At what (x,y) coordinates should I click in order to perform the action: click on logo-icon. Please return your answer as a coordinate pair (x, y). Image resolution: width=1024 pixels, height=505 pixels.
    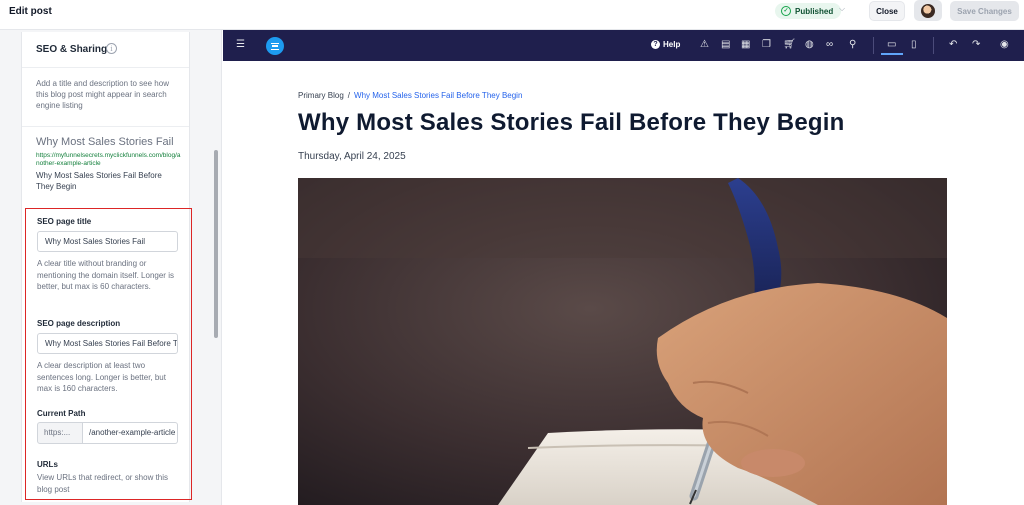
    Looking at the image, I should click on (275, 46).